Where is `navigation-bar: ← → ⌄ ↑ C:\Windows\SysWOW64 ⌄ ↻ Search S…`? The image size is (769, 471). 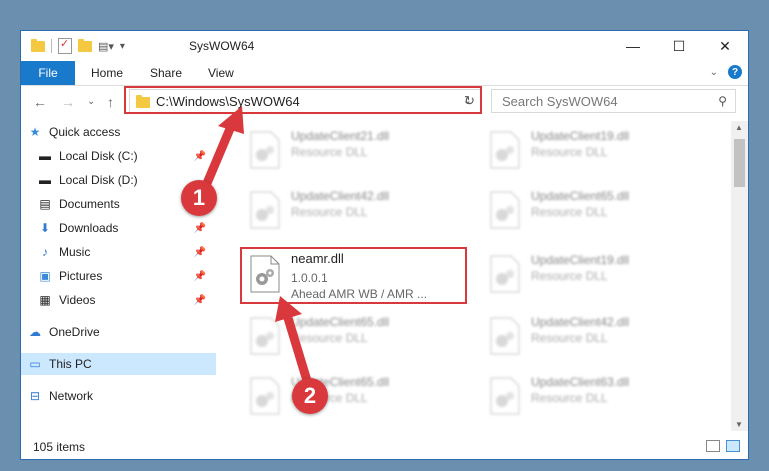
navigation-bar: ← → ⌄ ↑ C:\Windows\SysWOW64 ⌄ ↻ Search S… is located at coordinates (384, 102).